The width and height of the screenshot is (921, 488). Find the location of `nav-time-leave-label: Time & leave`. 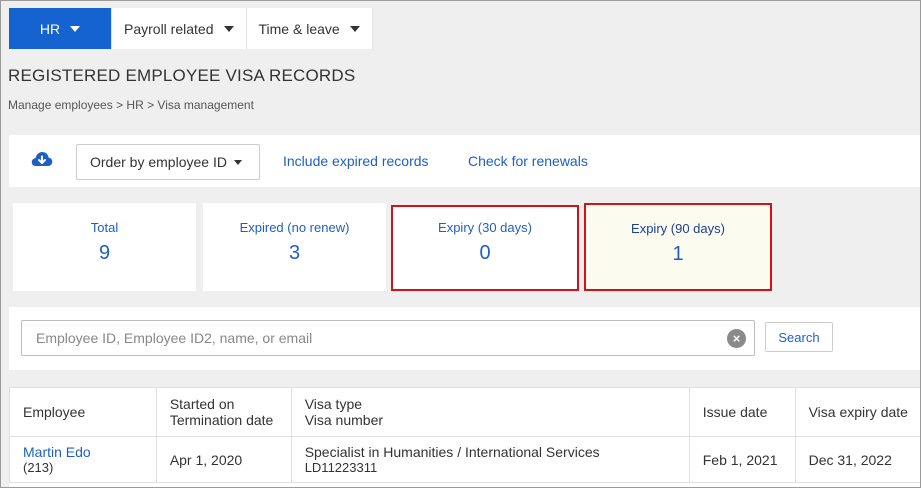

nav-time-leave-label: Time & leave is located at coordinates (299, 28).